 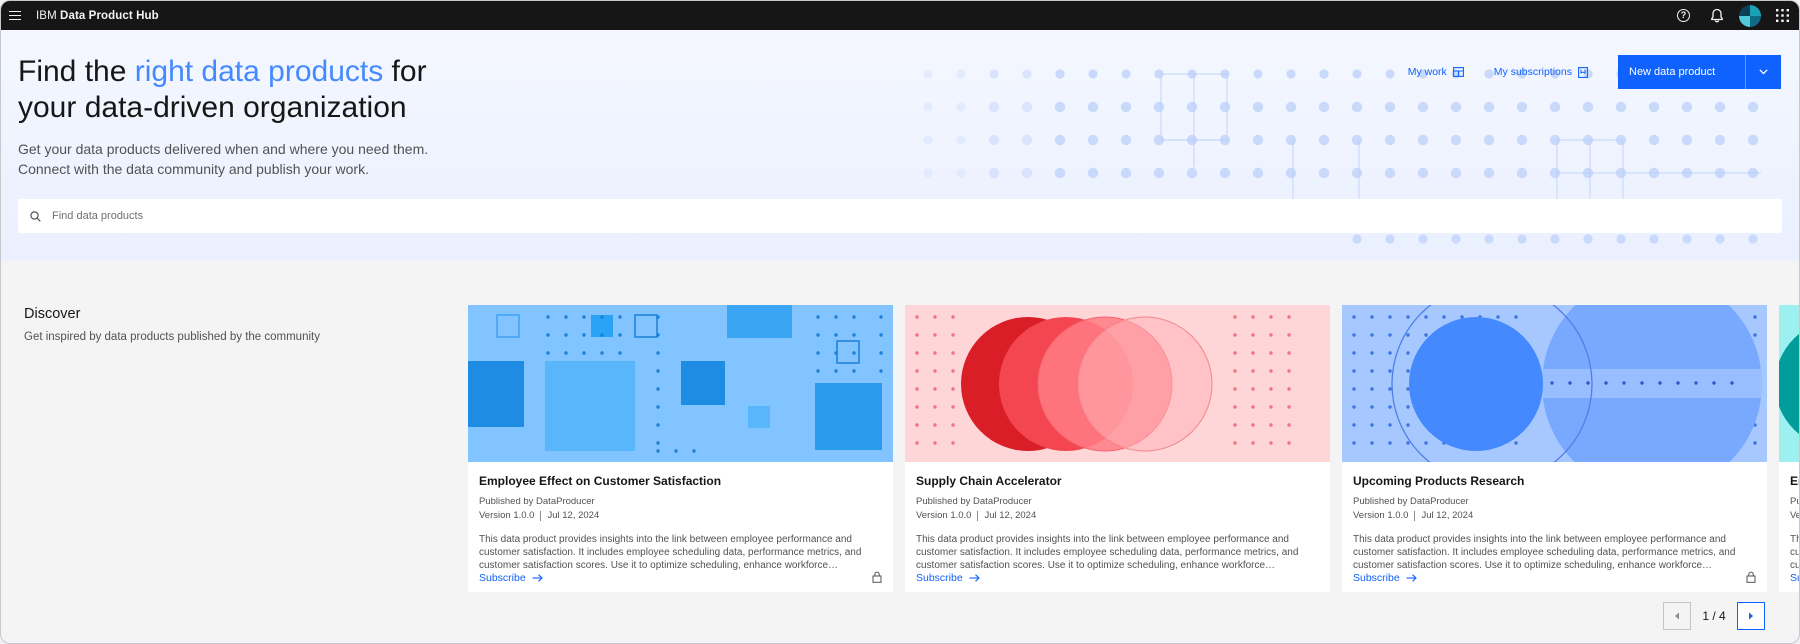 I want to click on search-input, so click(x=846, y=216).